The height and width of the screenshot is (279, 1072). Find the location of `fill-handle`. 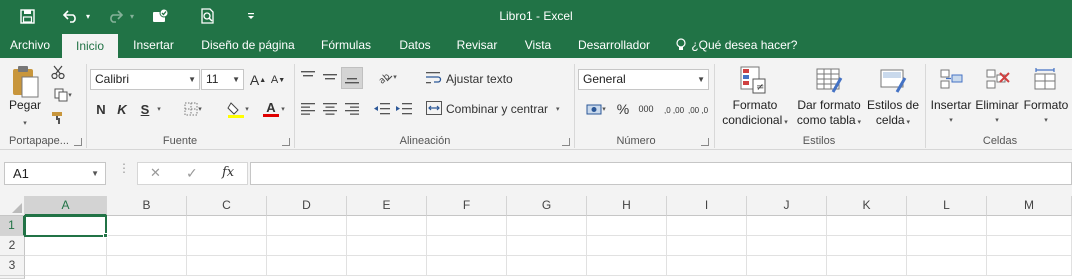

fill-handle is located at coordinates (105, 235).